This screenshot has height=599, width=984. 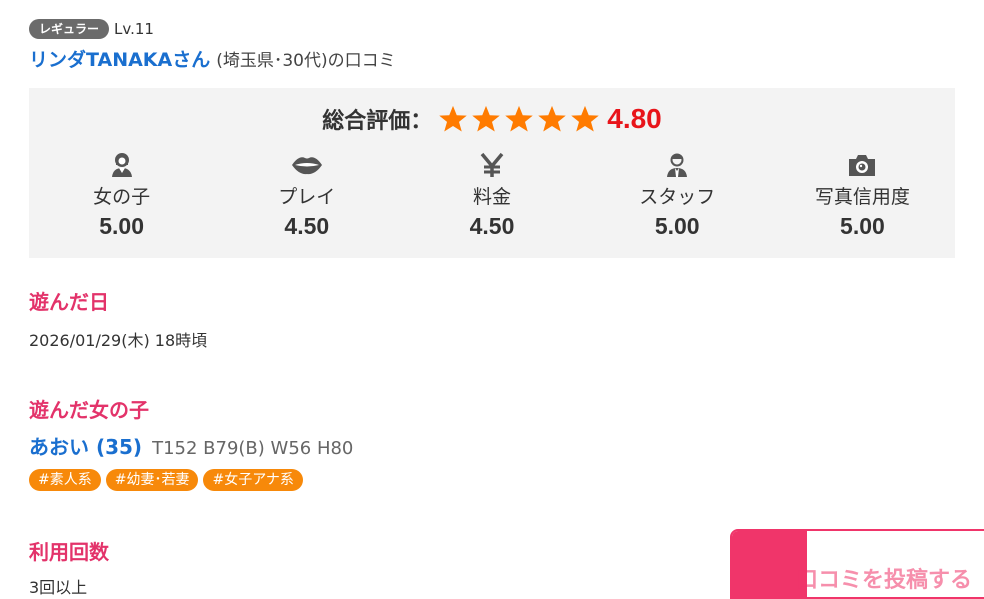 I want to click on girl-tags: #素人系 #幼妻･若妻 #女子アナ系, so click(x=168, y=480).